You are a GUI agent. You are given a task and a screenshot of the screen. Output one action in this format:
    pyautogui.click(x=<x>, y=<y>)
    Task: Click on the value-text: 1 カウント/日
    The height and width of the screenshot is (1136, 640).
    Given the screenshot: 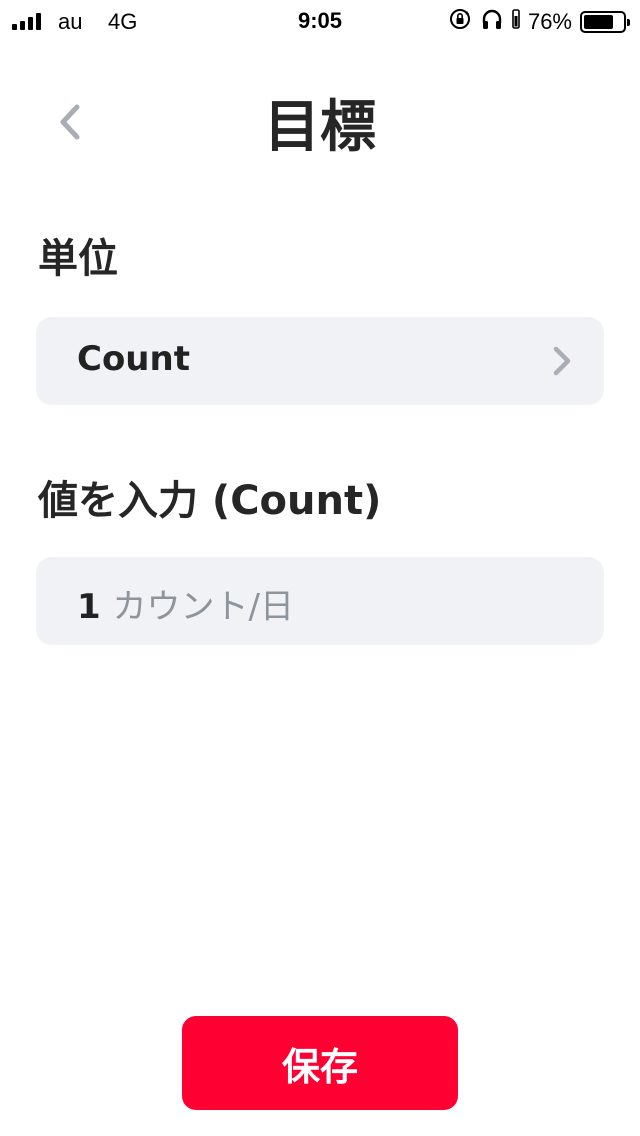 What is the action you would take?
    pyautogui.click(x=185, y=603)
    